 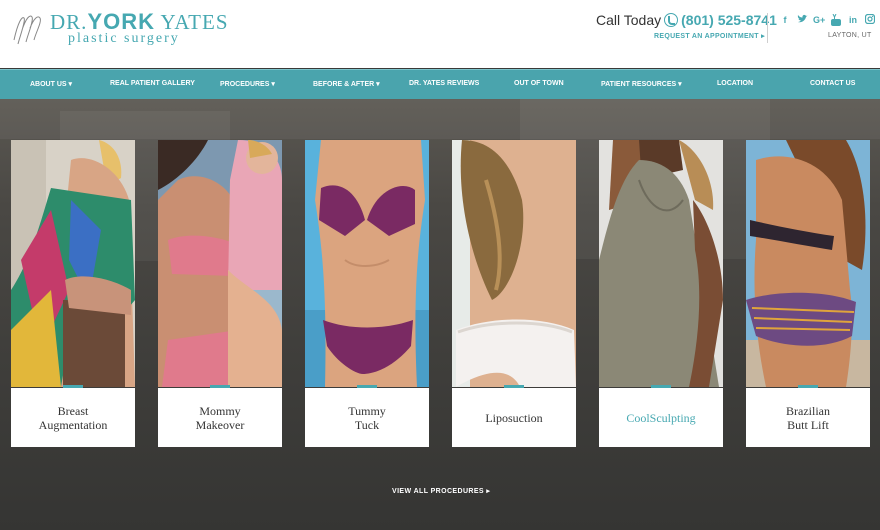 I want to click on location-text: LAYTON, UT, so click(x=850, y=35).